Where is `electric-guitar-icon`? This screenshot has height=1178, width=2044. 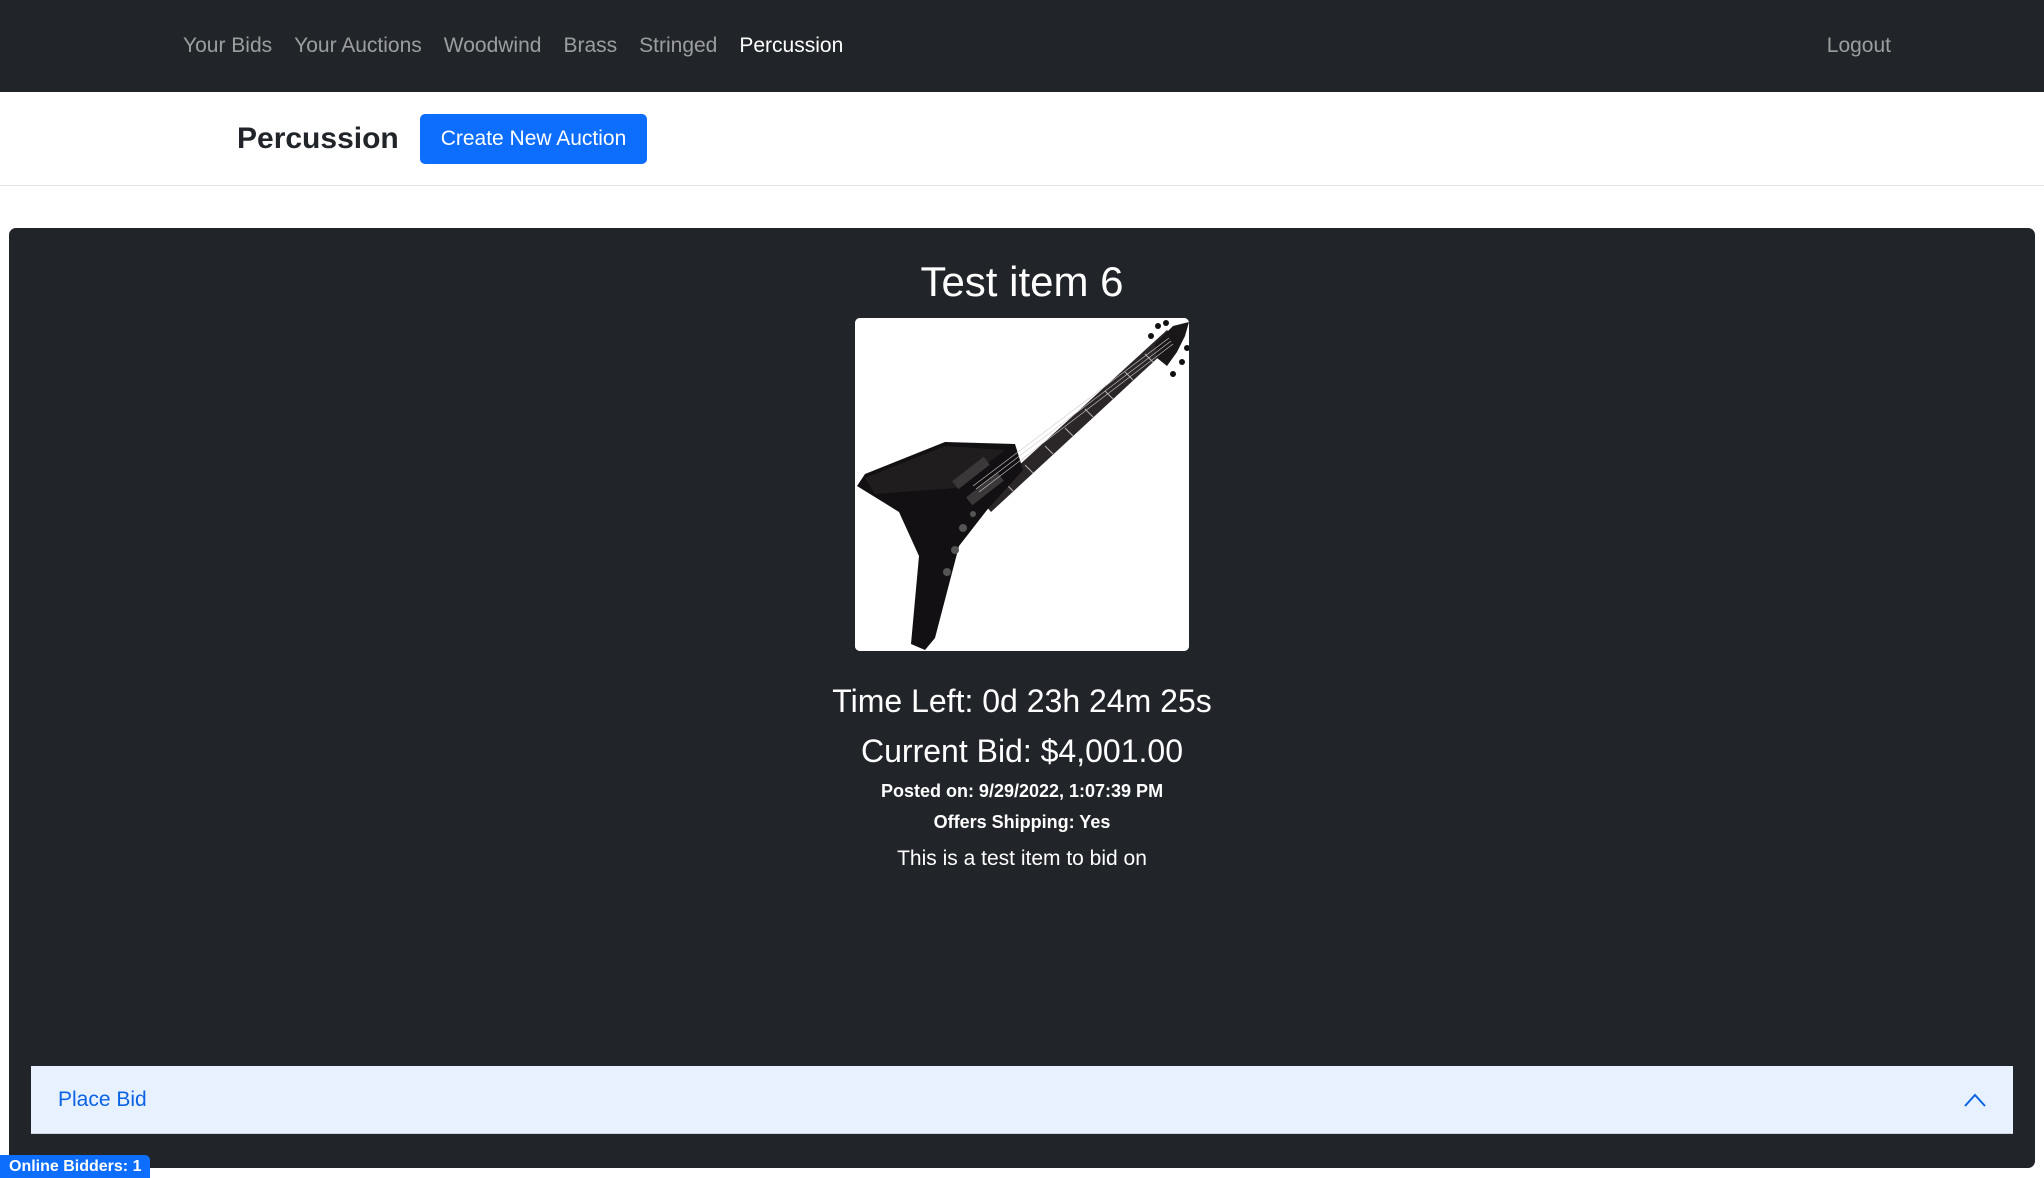 electric-guitar-icon is located at coordinates (1022, 484).